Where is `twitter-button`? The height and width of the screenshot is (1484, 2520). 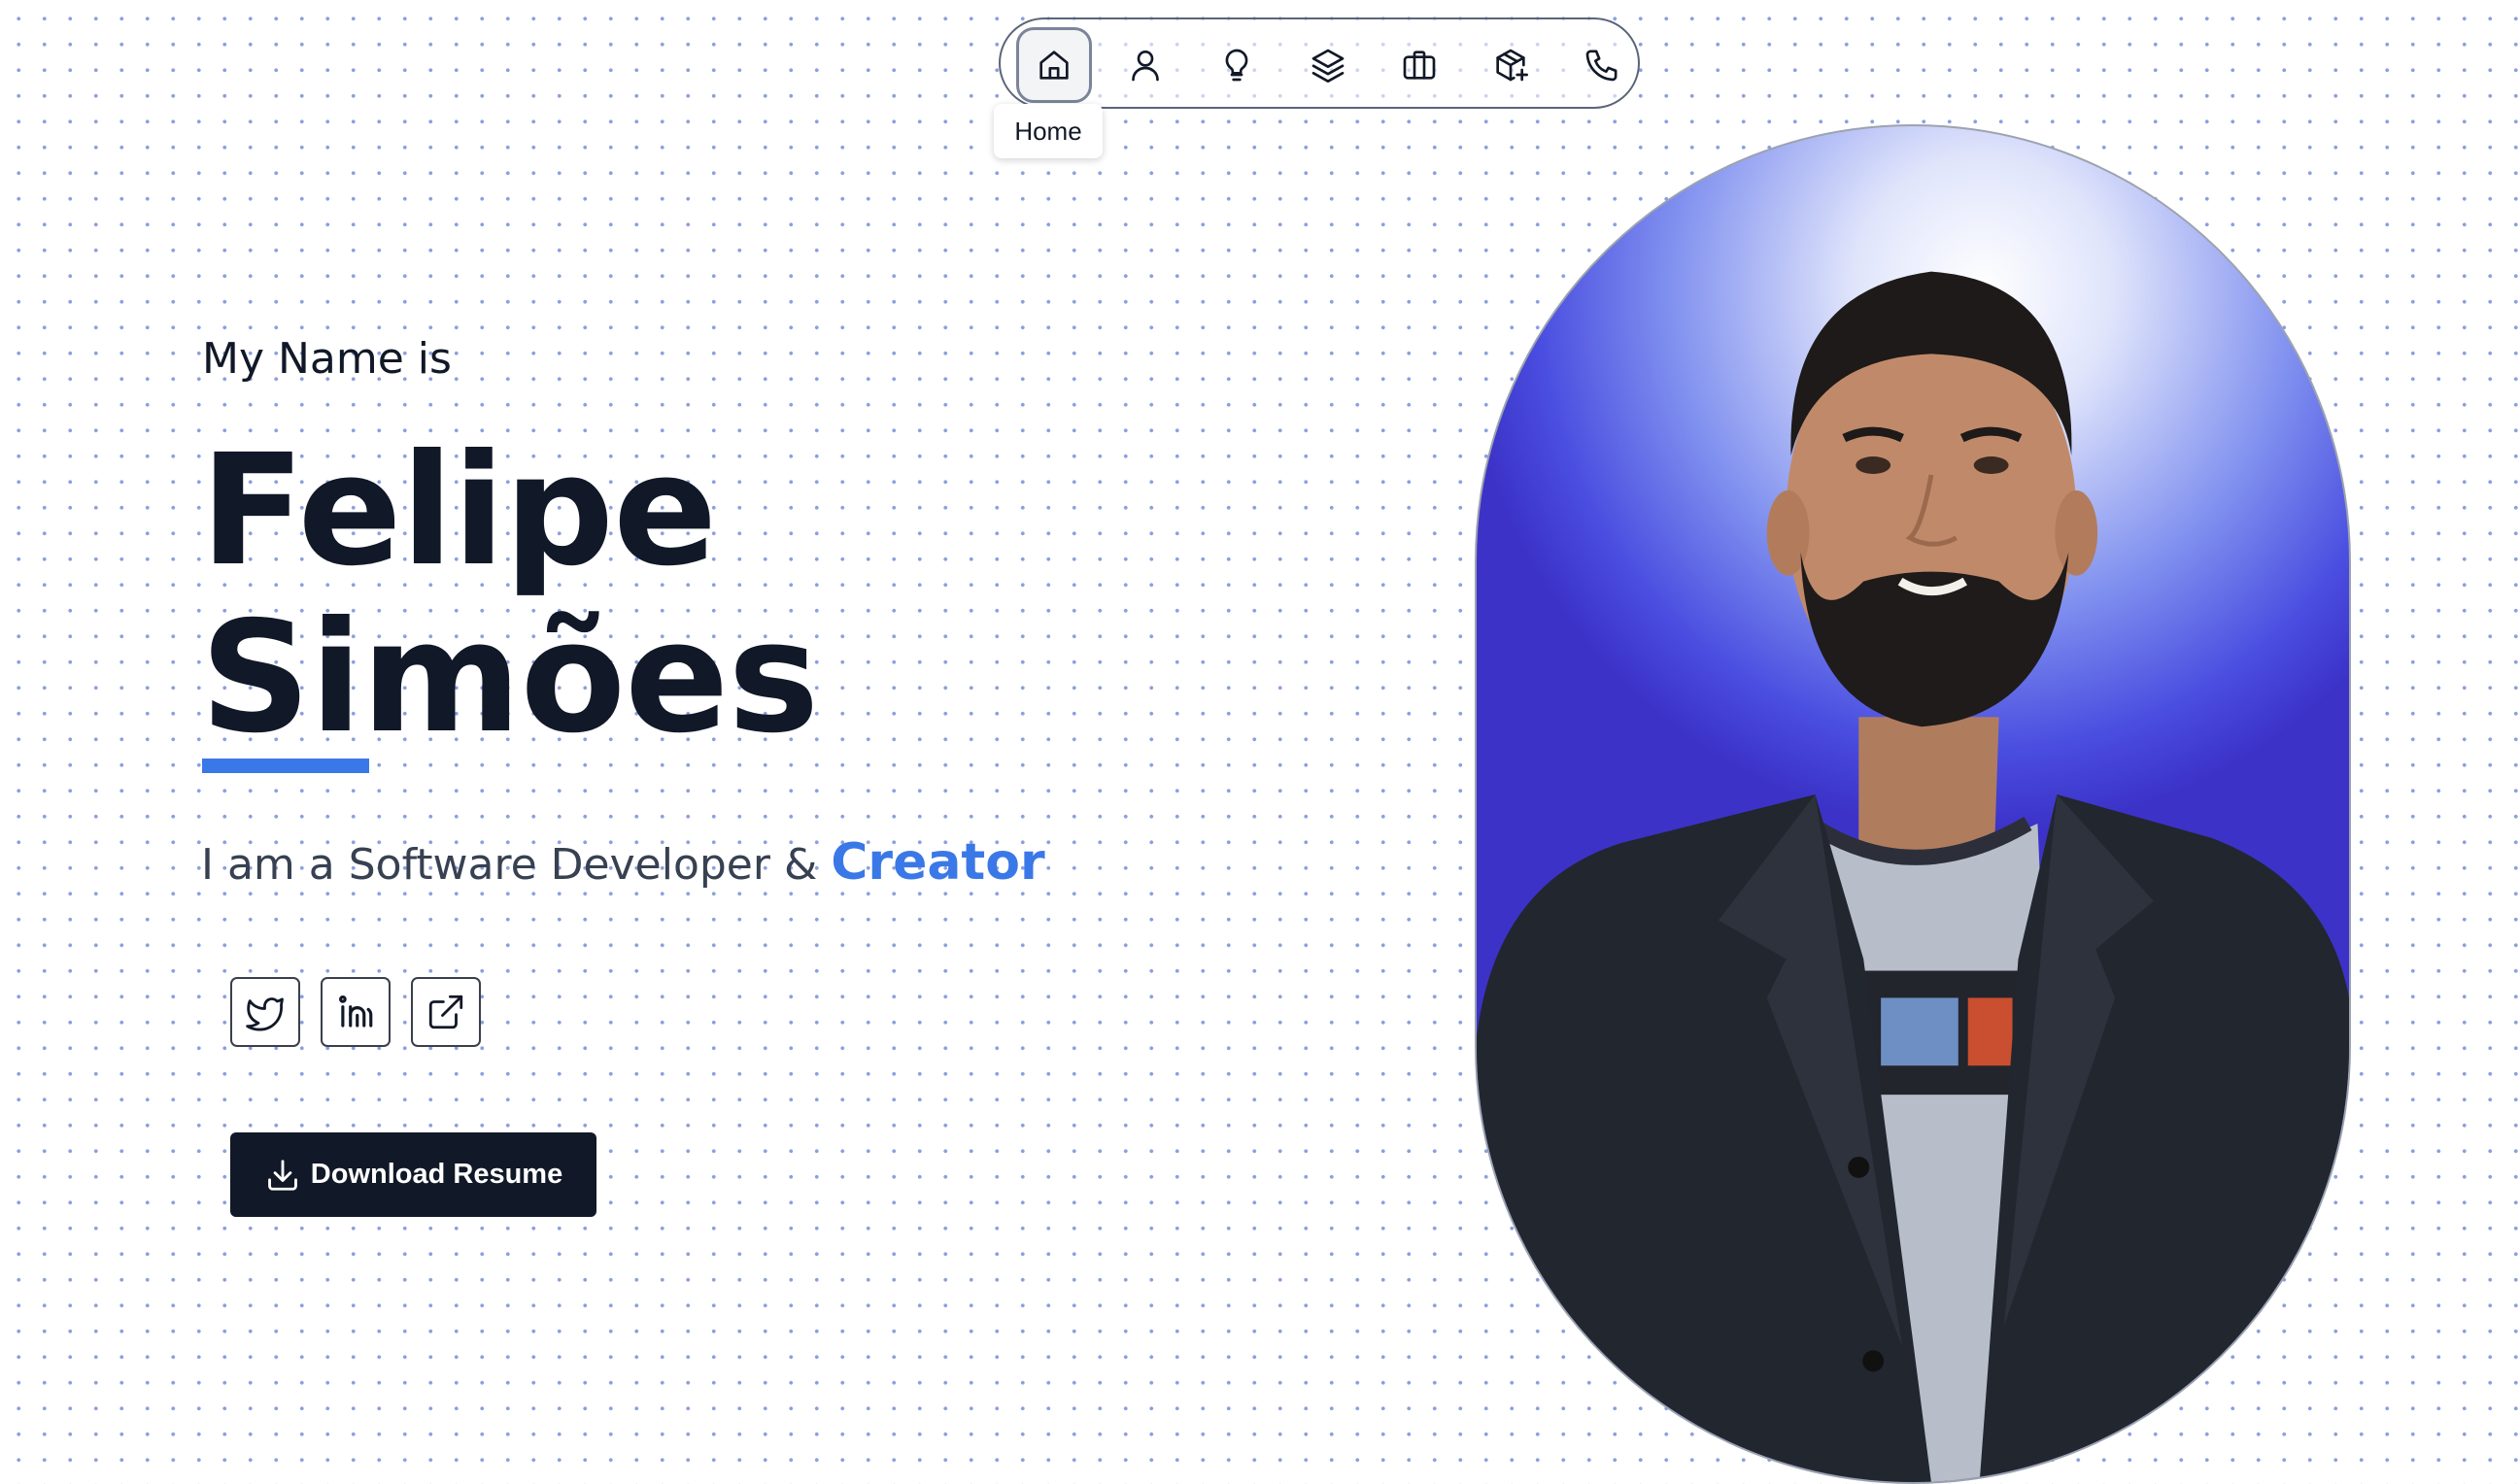
twitter-button is located at coordinates (265, 1012).